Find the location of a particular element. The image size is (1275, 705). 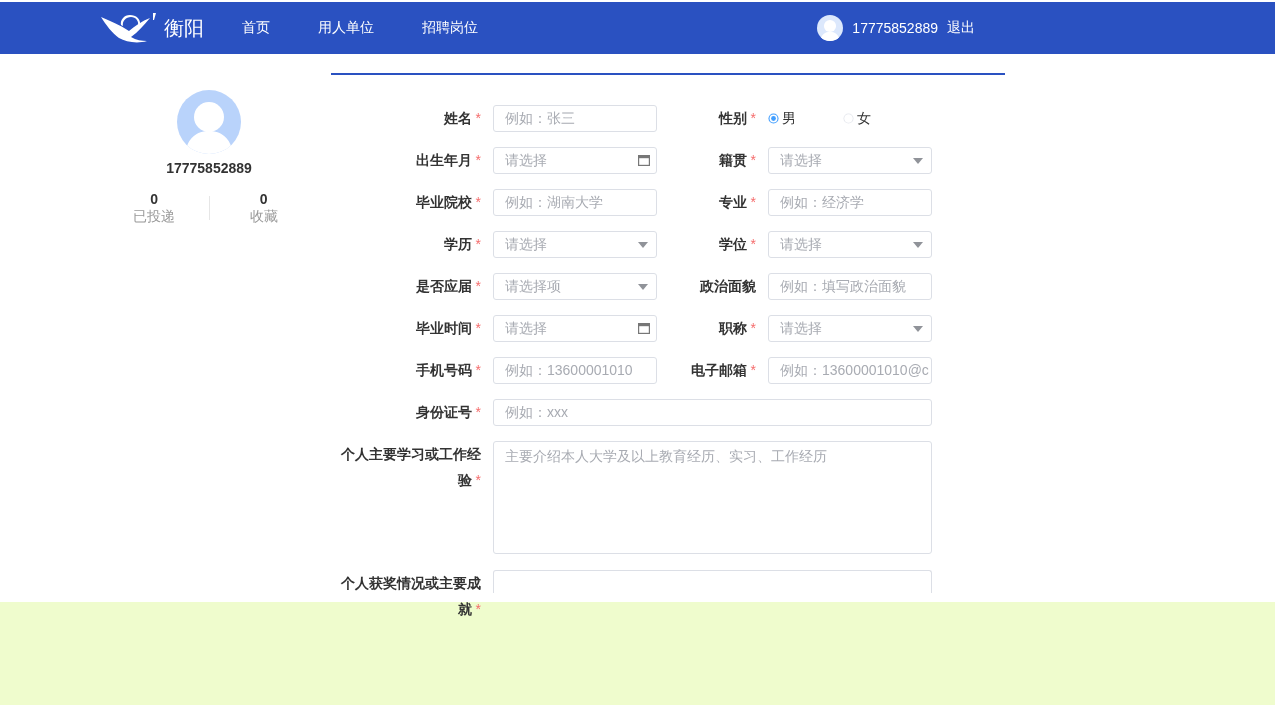

text-field: 例如：张三 is located at coordinates (575, 118).